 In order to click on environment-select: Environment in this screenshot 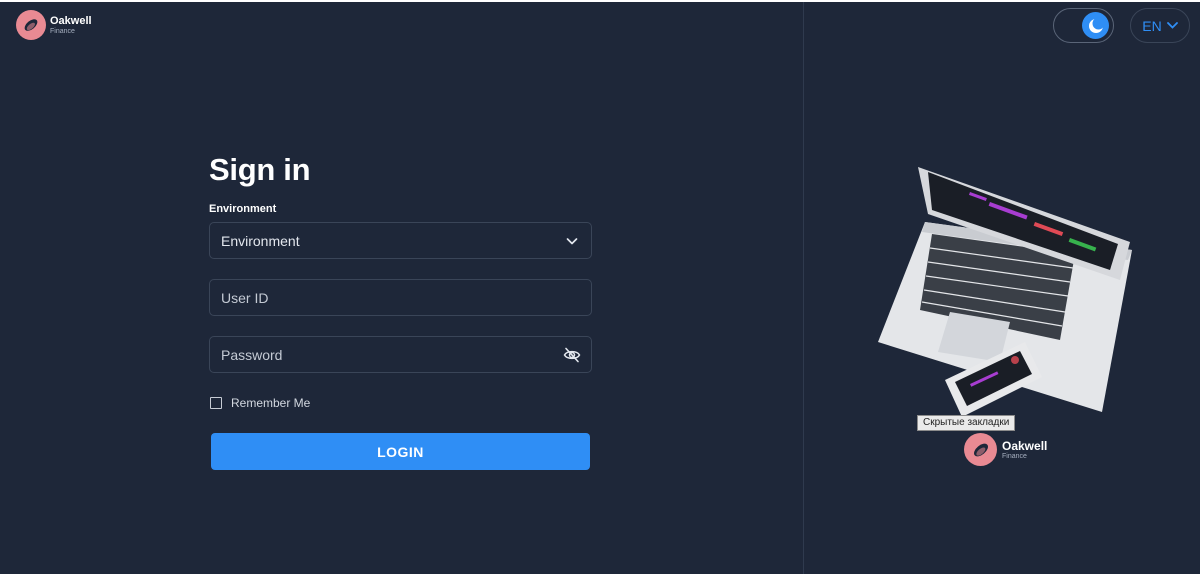, I will do `click(400, 240)`.